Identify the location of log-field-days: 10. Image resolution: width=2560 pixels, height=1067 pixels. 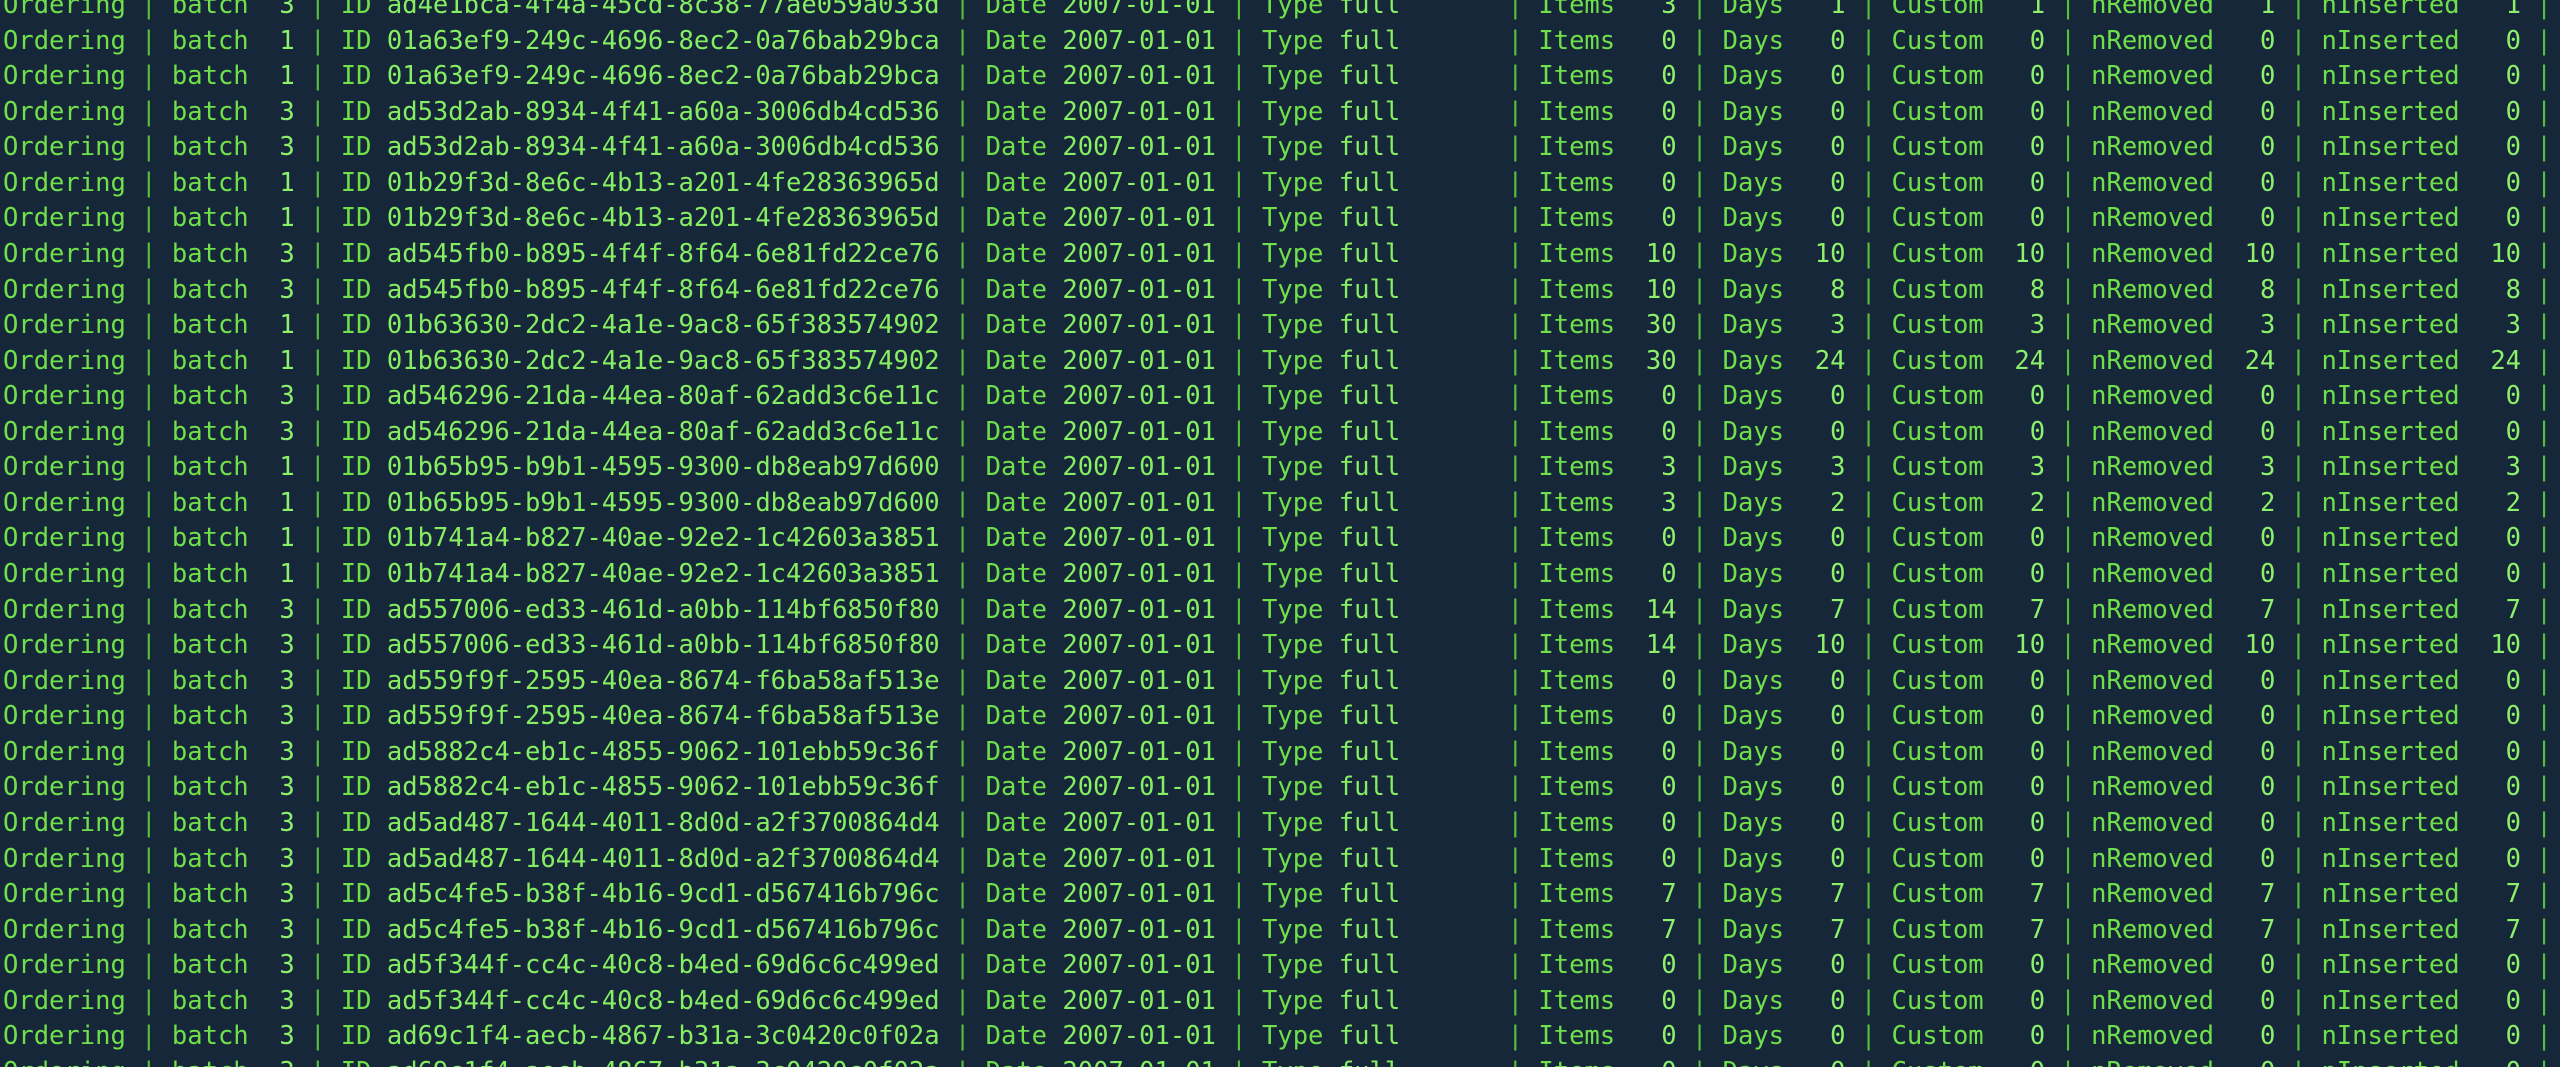
(1822, 253).